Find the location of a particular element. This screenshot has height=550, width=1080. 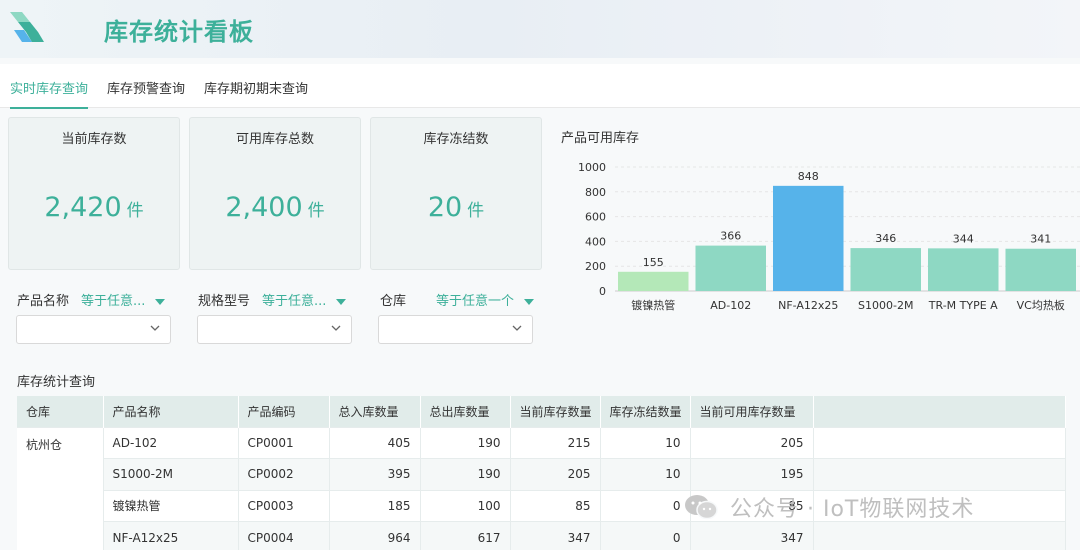

filter-label-warehouse: 仓库 is located at coordinates (393, 301).